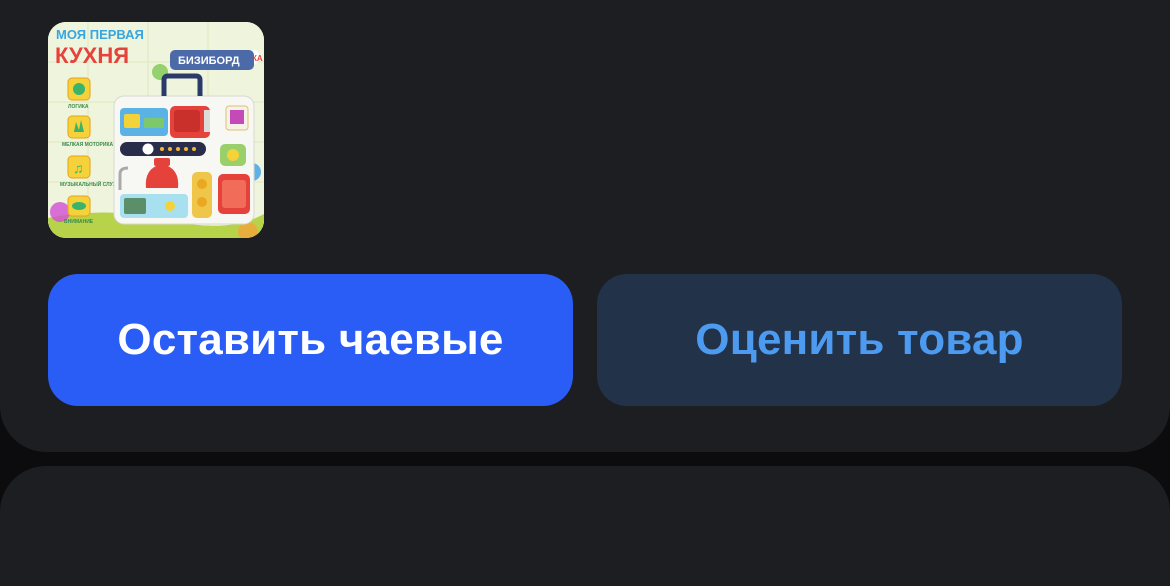 The height and width of the screenshot is (586, 1170). I want to click on feature-label: ВНИМАНИЕ, so click(79, 222).